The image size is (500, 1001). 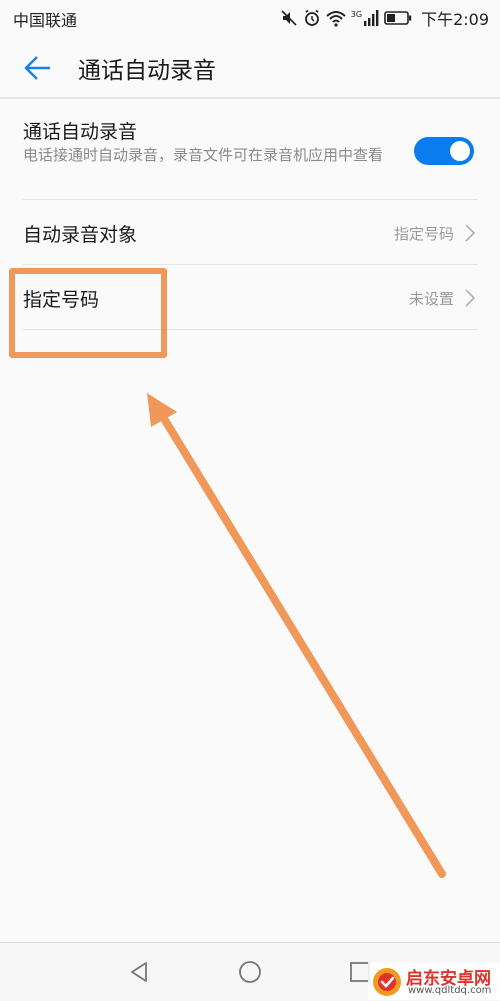 I want to click on back-arrow-icon, so click(x=37, y=68).